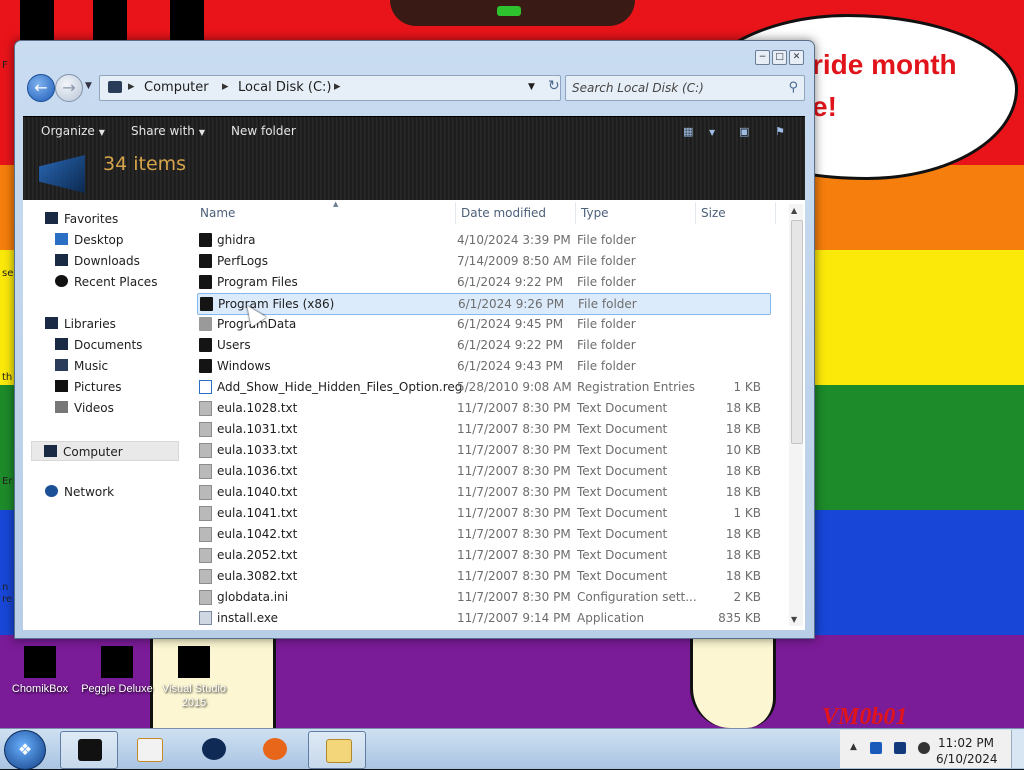 This screenshot has height=770, width=1024. What do you see at coordinates (97, 261) in the screenshot?
I see `nav-downloads: Downloads` at bounding box center [97, 261].